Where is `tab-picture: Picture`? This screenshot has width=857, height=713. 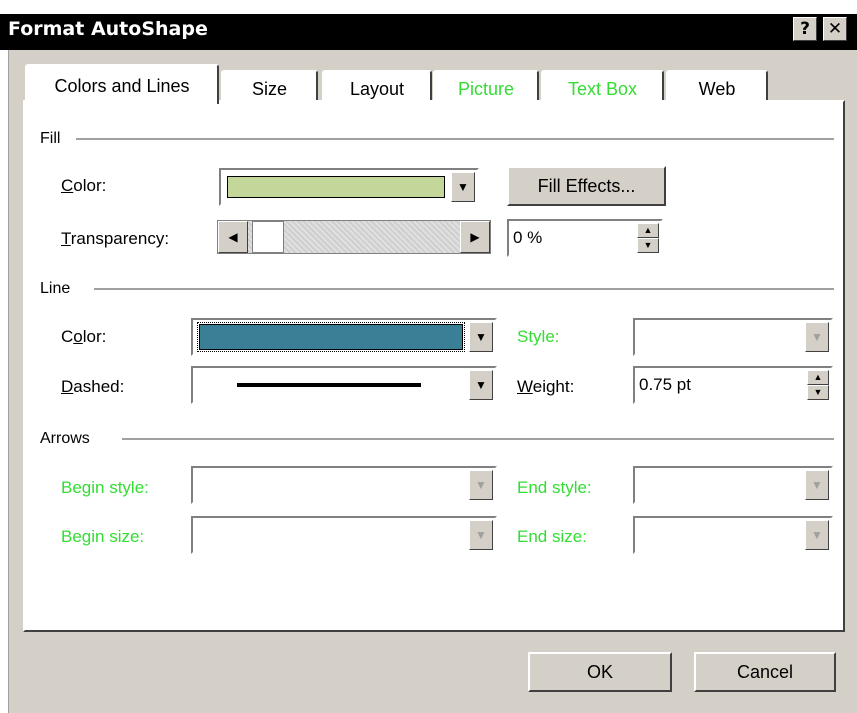 tab-picture: Picture is located at coordinates (486, 87).